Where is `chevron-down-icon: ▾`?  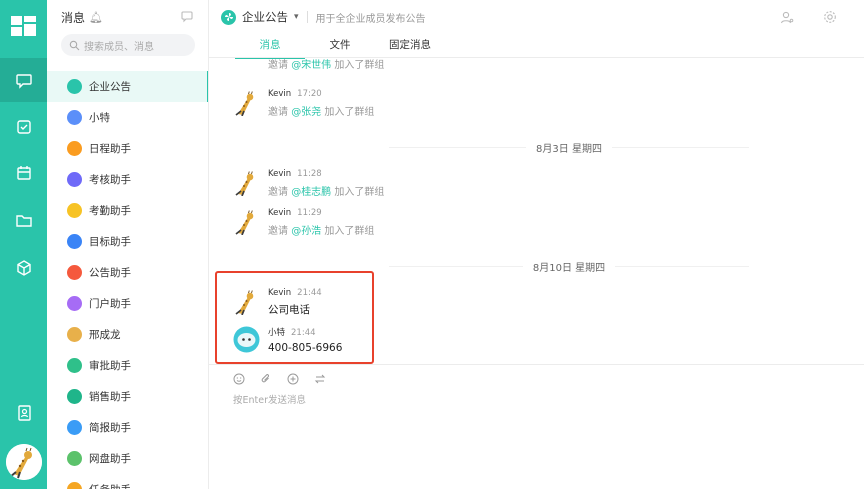
chevron-down-icon: ▾ is located at coordinates (296, 17).